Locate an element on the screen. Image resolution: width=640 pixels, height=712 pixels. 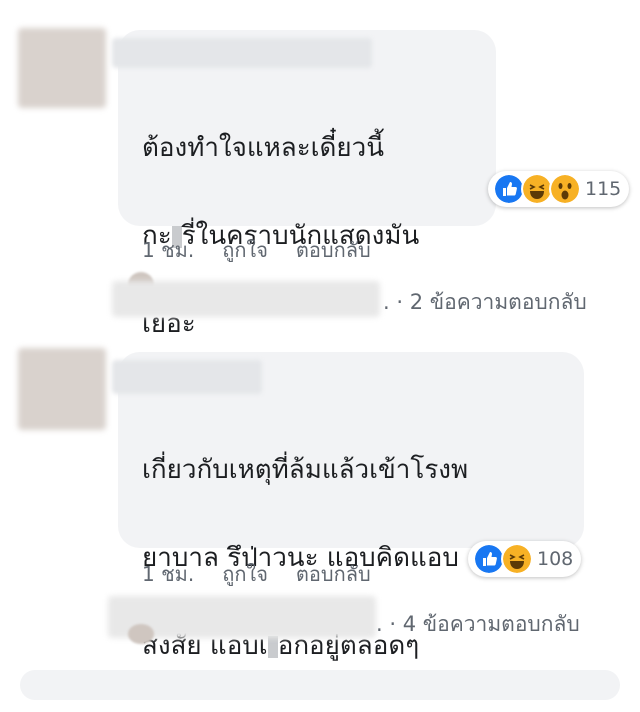
comment-bubble is located at coordinates (320, 685).